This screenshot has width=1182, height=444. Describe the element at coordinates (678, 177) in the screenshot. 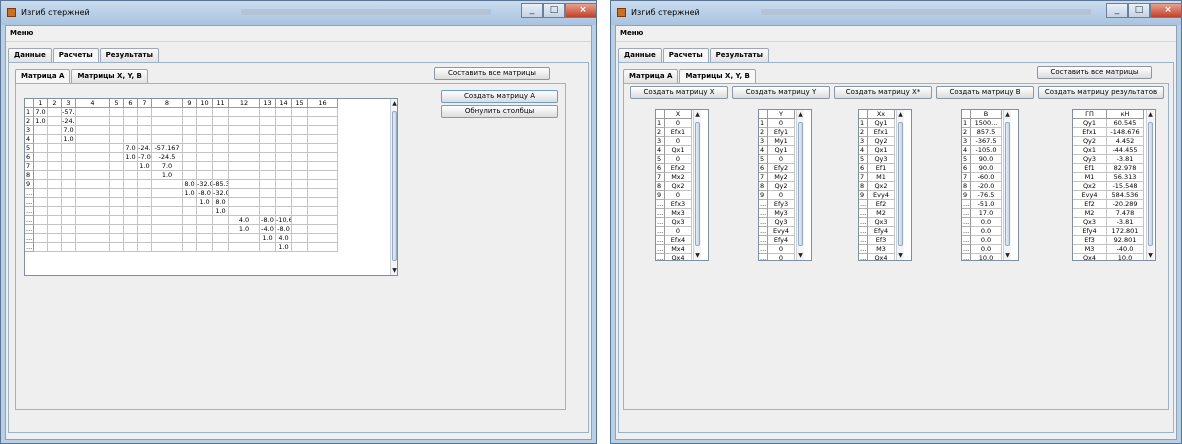

I see `matrix-cell: Mx2` at that location.